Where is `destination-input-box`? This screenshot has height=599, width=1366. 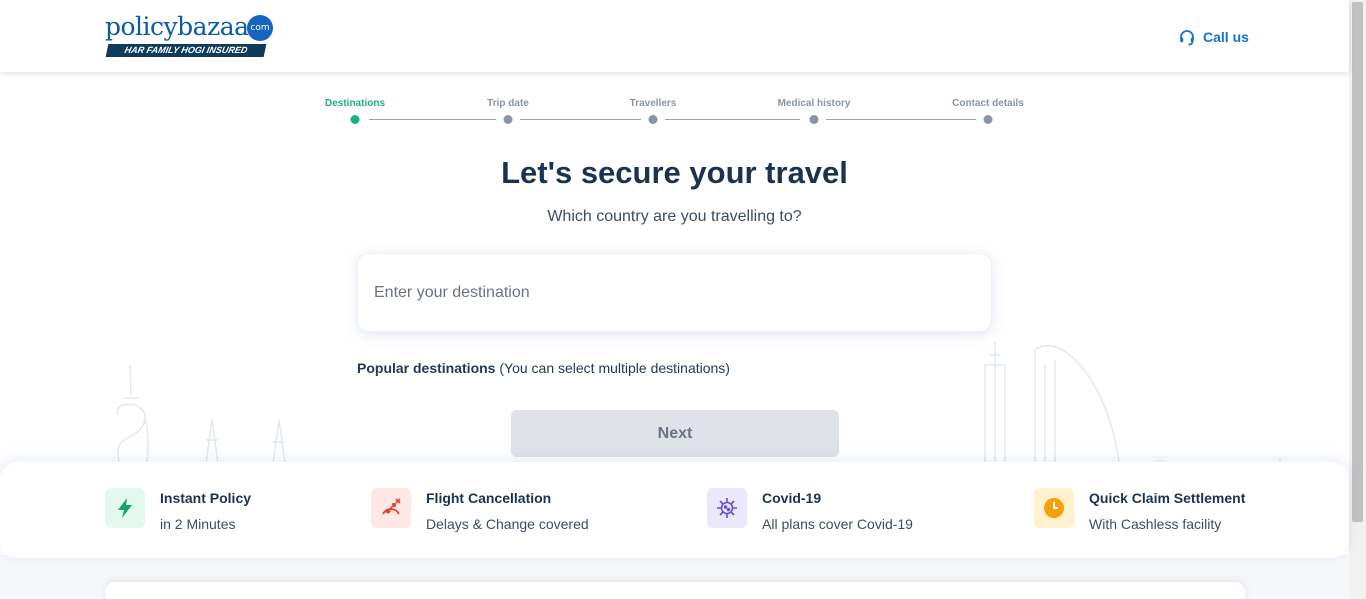 destination-input-box is located at coordinates (674, 292).